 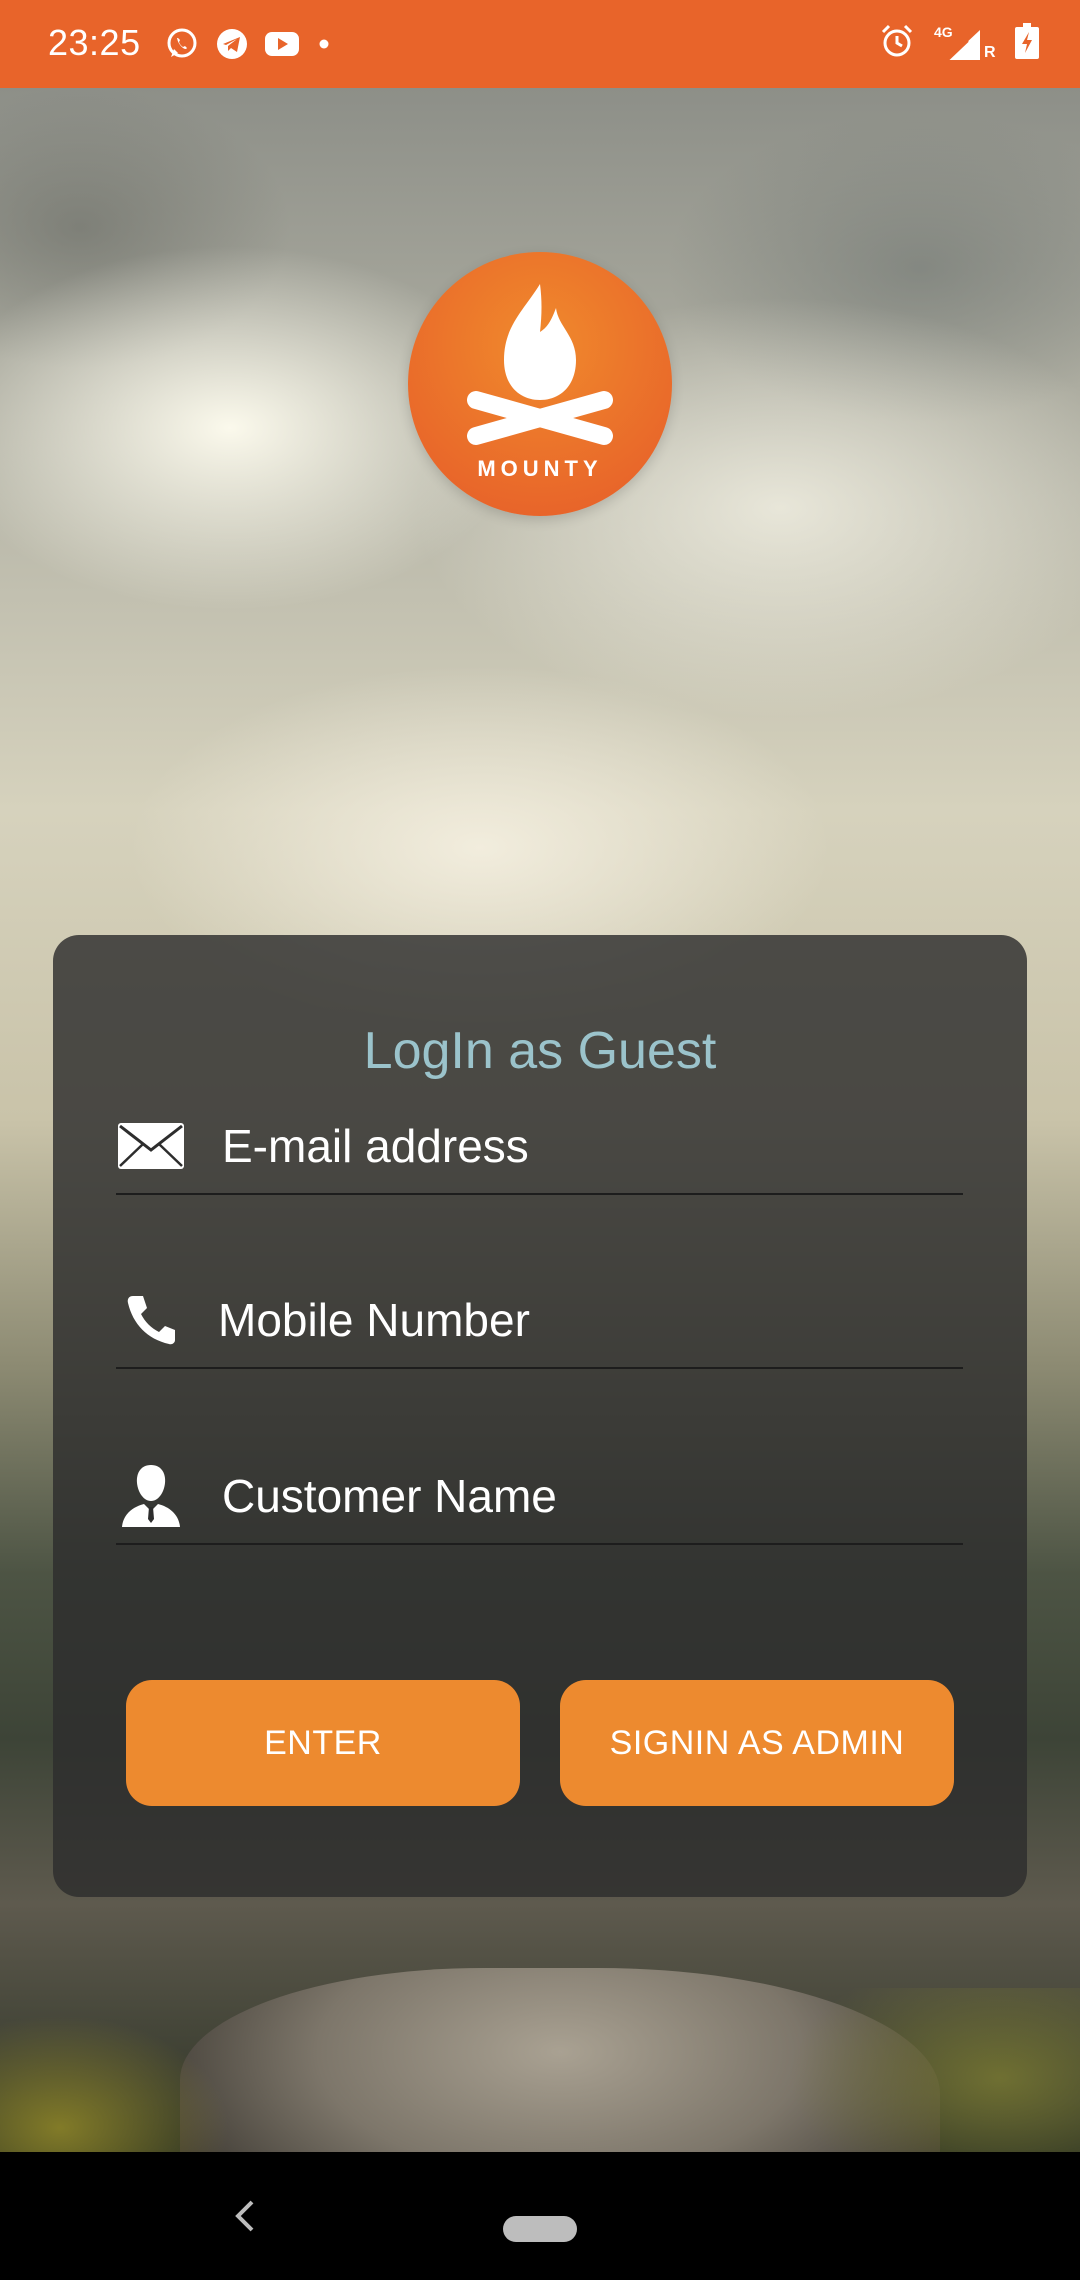 What do you see at coordinates (151, 1496) in the screenshot?
I see `person-icon` at bounding box center [151, 1496].